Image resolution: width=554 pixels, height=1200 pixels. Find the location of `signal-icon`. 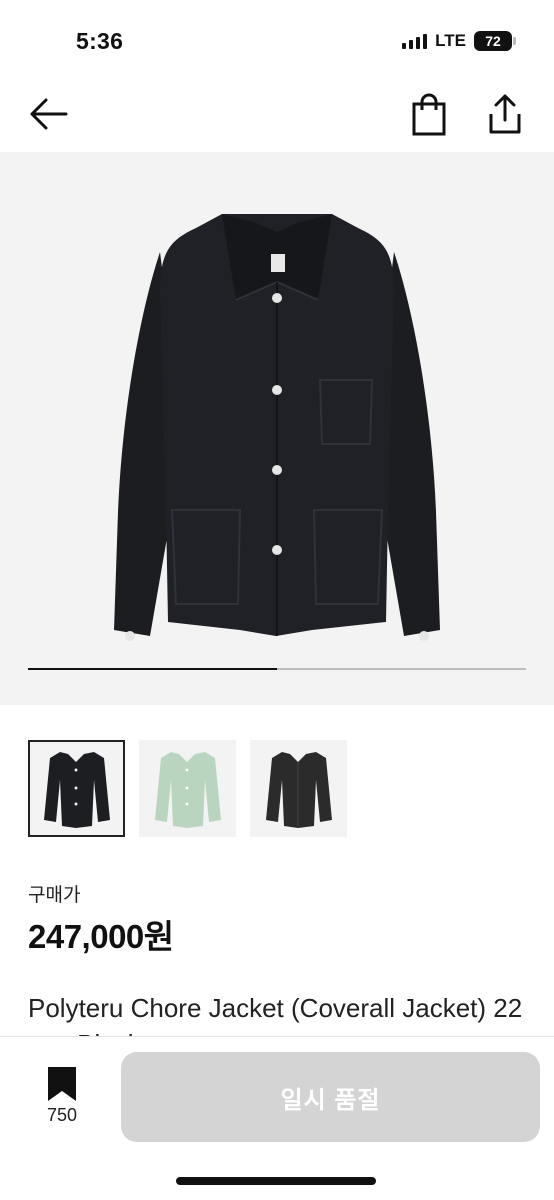

signal-icon is located at coordinates (415, 41).